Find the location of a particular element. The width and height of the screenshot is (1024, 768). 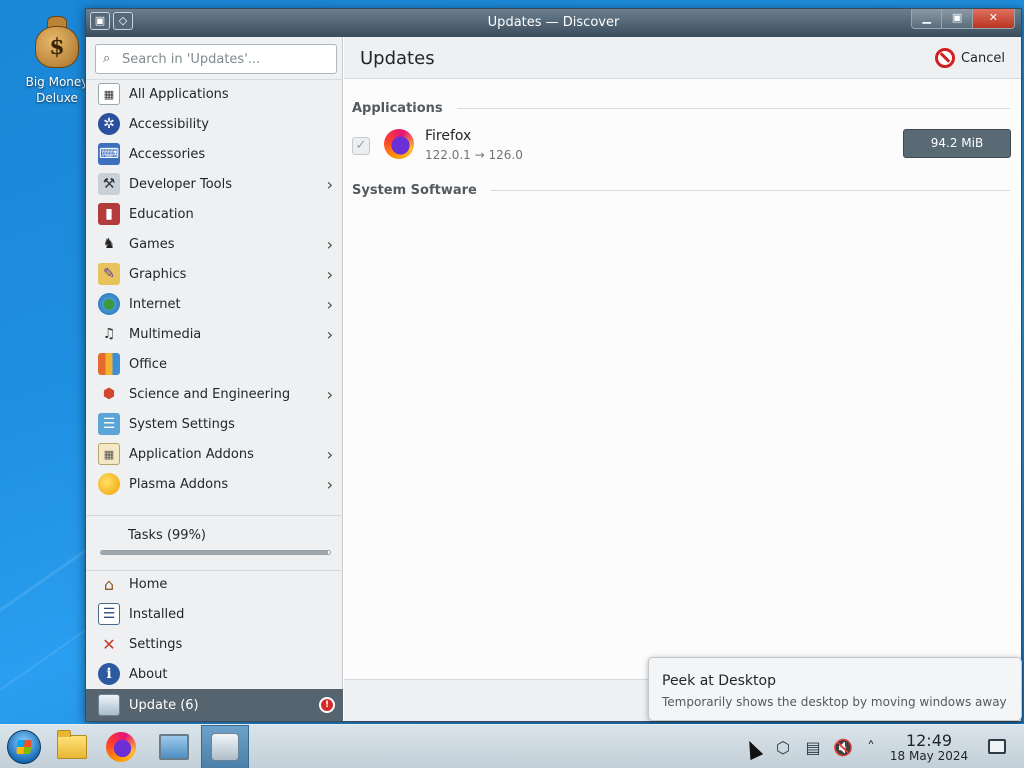

volume-muted-icon: 🔇 is located at coordinates (843, 747).